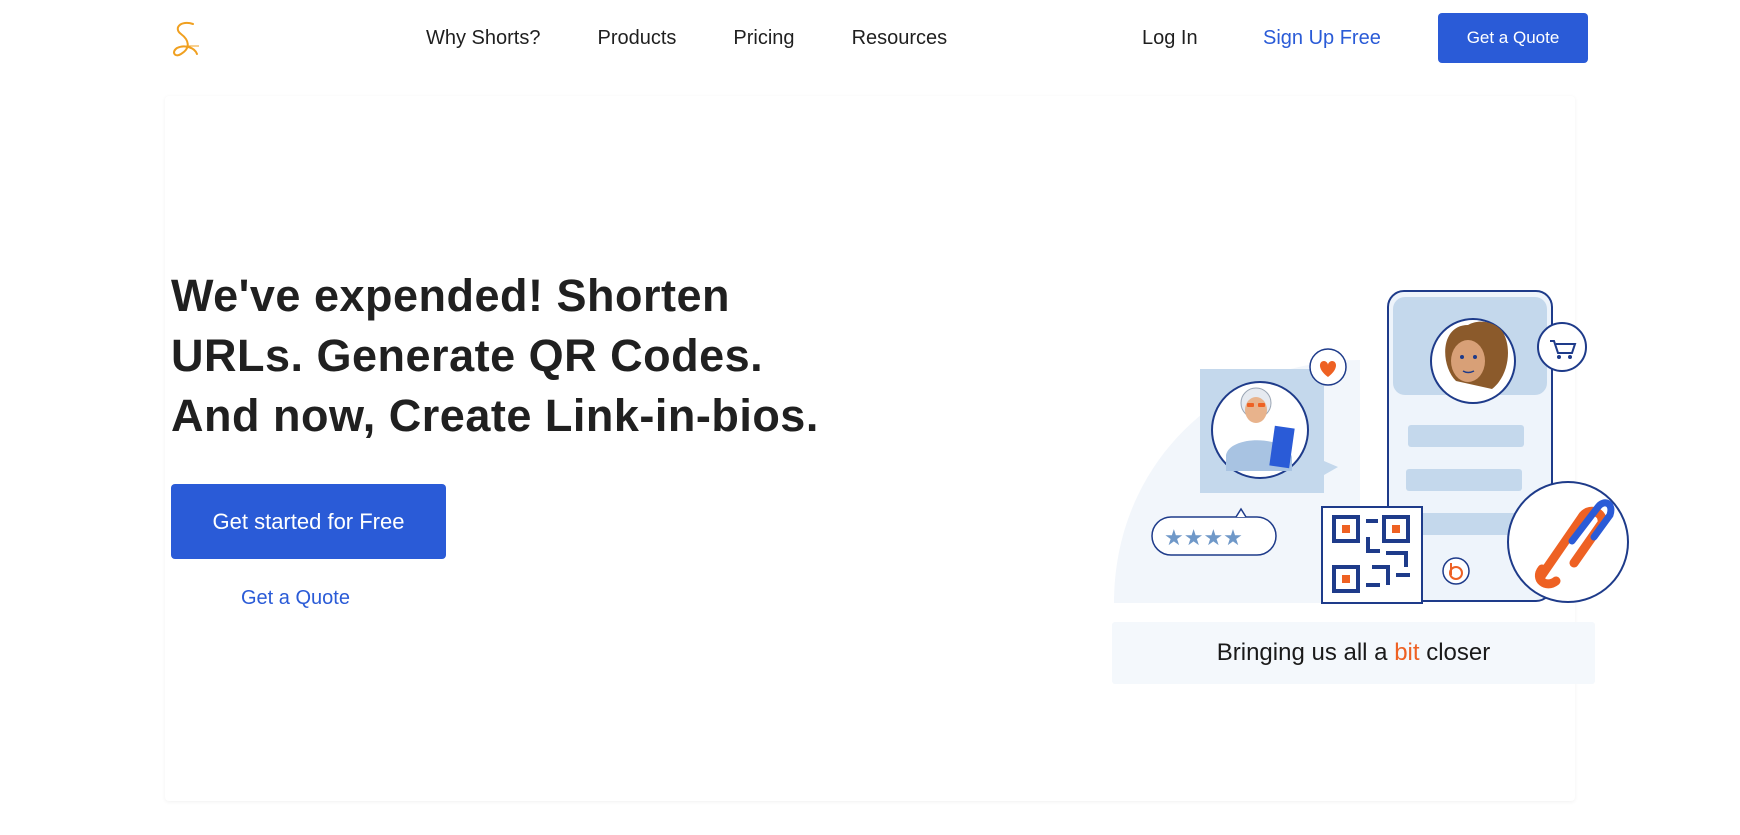 The image size is (1740, 835). Describe the element at coordinates (1372, 555) in the screenshot. I see `qr-code-icon` at that location.